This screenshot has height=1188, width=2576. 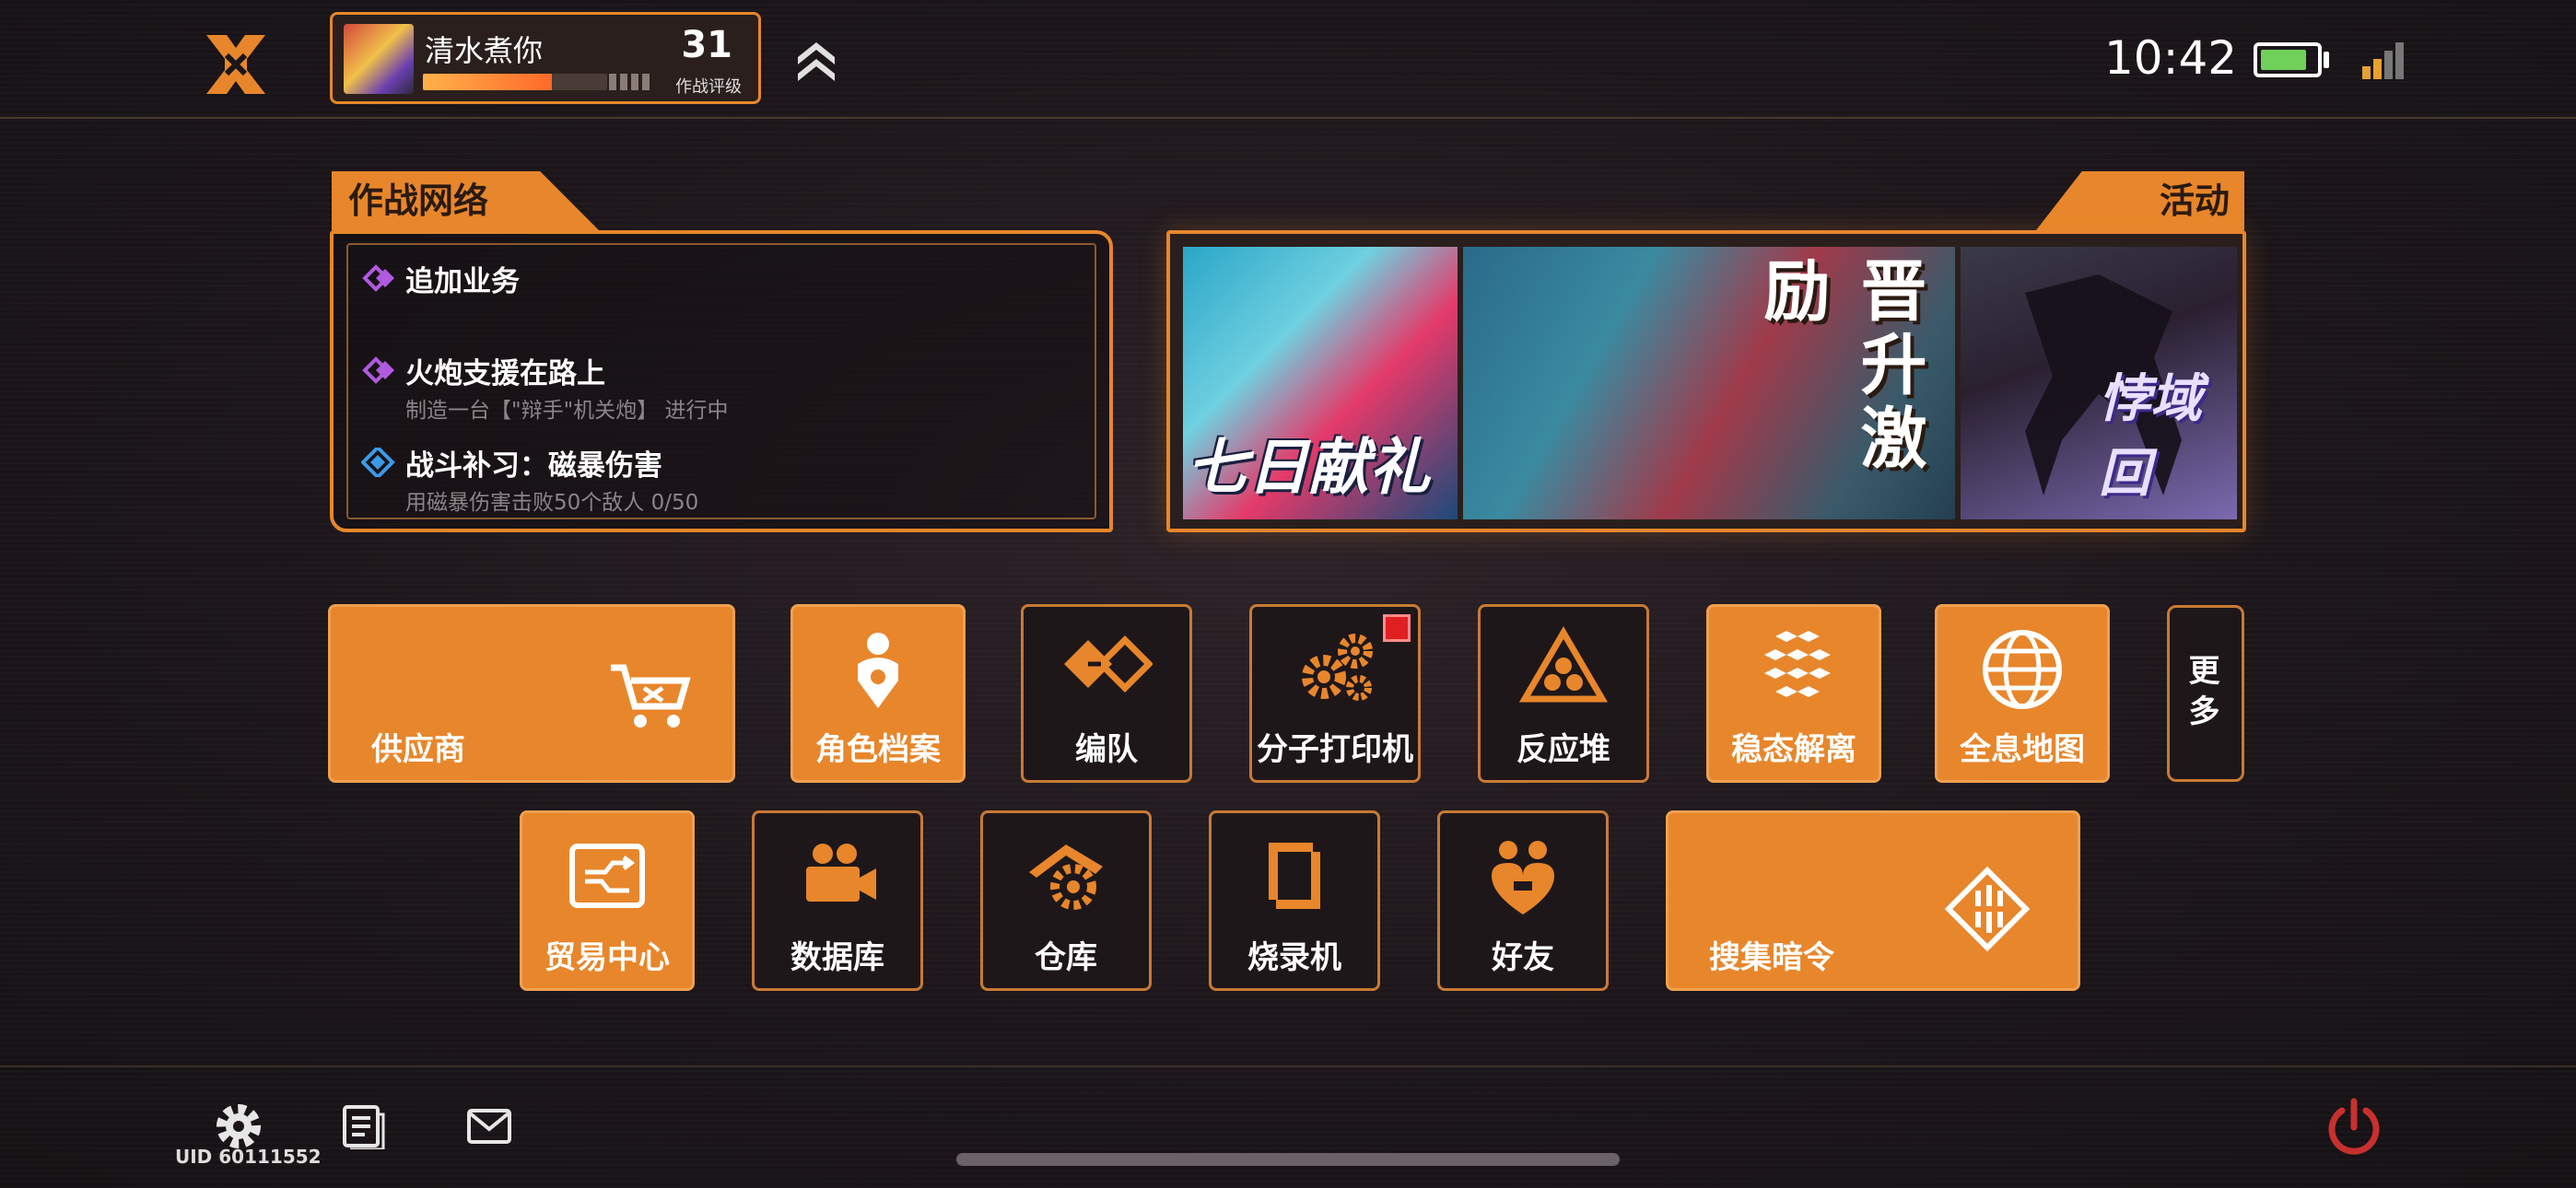 What do you see at coordinates (531, 693) in the screenshot?
I see `supplier-button: 供应商` at bounding box center [531, 693].